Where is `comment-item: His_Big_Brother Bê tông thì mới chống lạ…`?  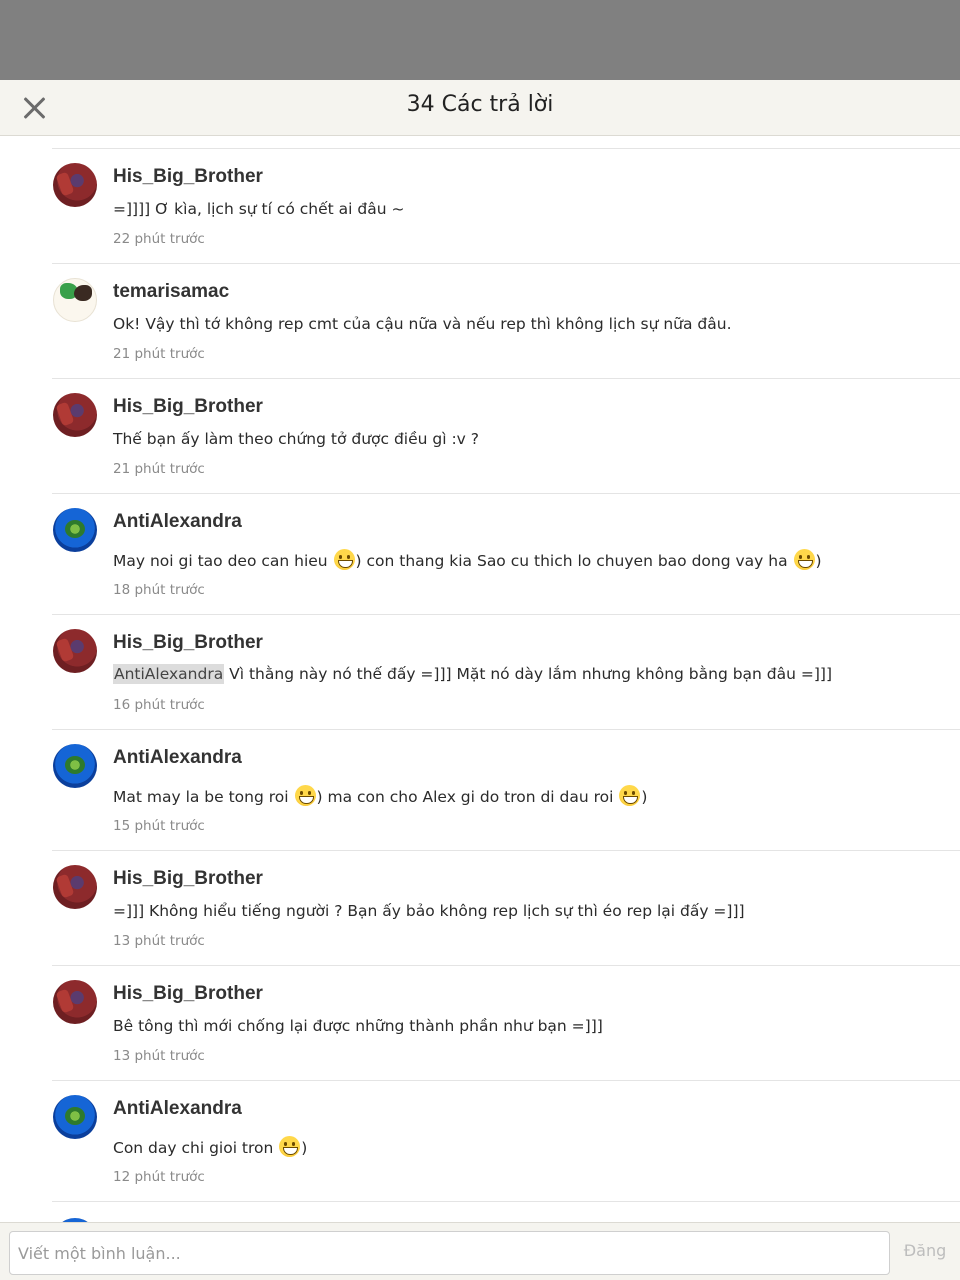
comment-item: His_Big_Brother Bê tông thì mới chống lạ… is located at coordinates (506, 1023).